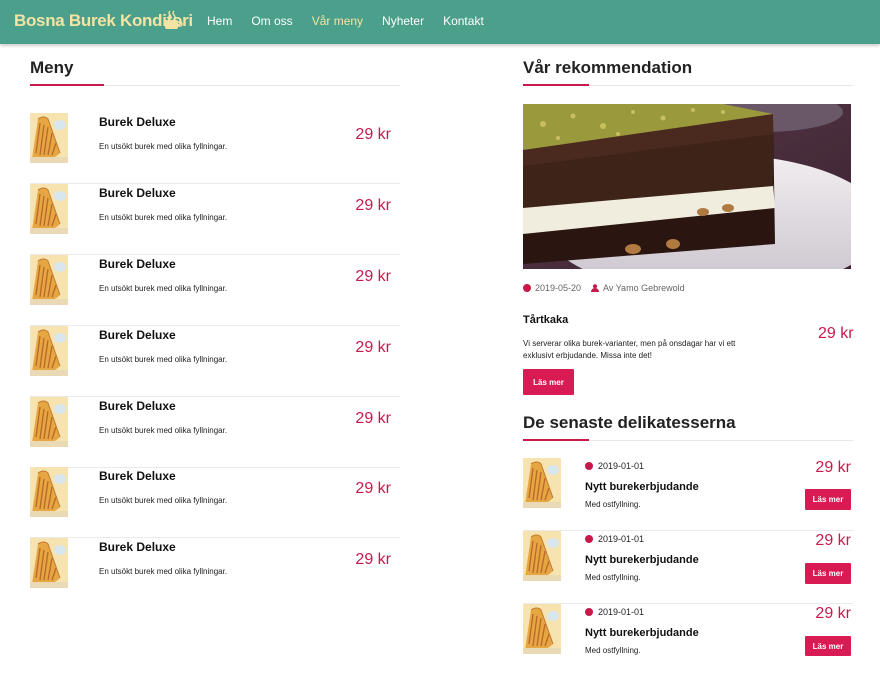 This screenshot has width=880, height=676. What do you see at coordinates (219, 21) in the screenshot?
I see `nav-link-hem: Hem` at bounding box center [219, 21].